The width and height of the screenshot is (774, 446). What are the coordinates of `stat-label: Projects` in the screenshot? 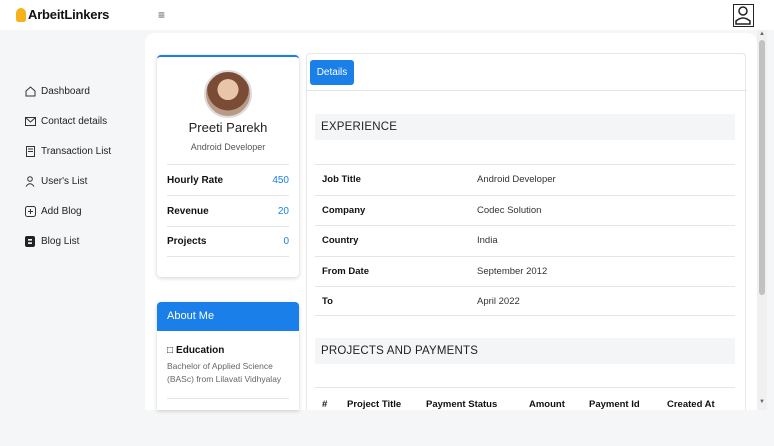 It's located at (187, 241).